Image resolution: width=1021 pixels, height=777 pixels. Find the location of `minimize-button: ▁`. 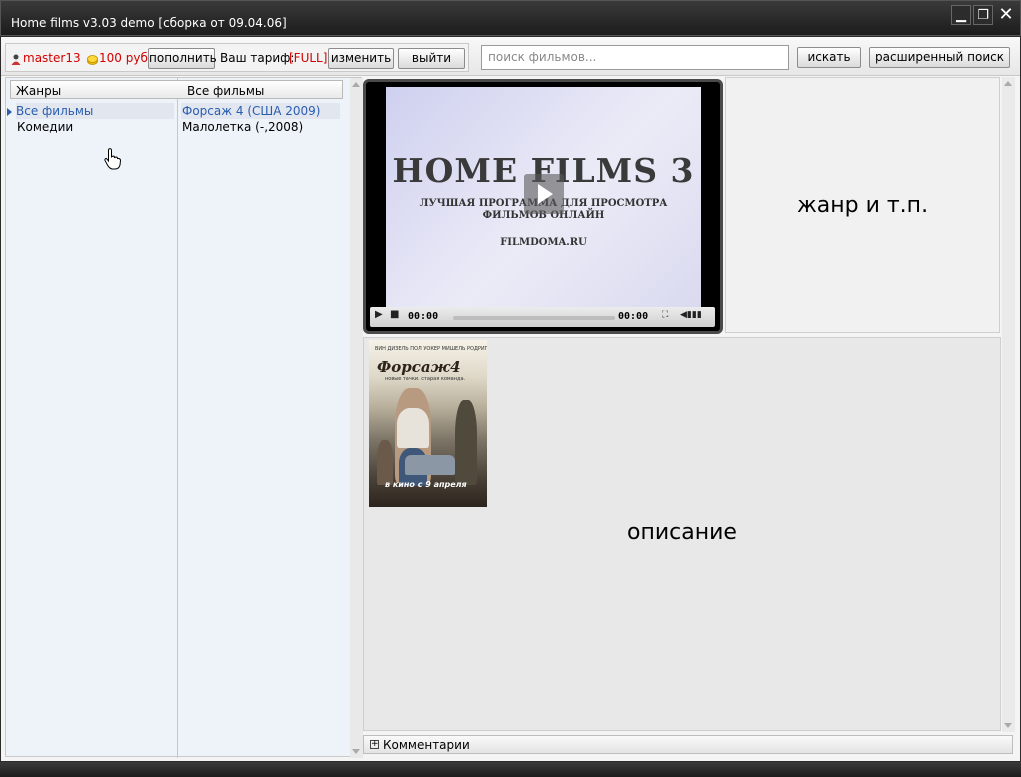

minimize-button: ▁ is located at coordinates (961, 15).